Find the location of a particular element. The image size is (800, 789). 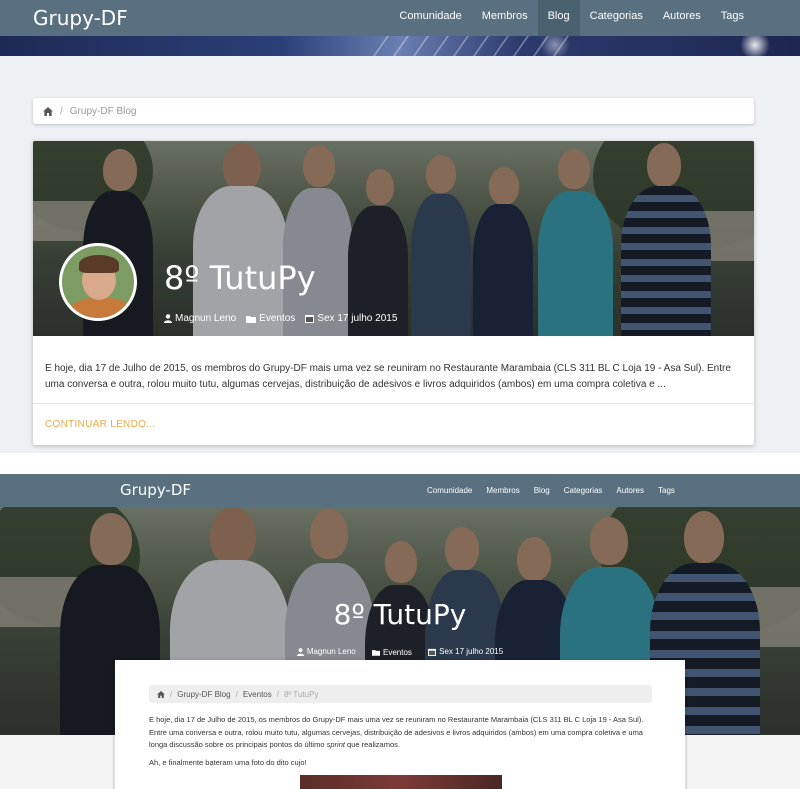

breadcrumb-blog: Grupy-DF Blog is located at coordinates (203, 694).